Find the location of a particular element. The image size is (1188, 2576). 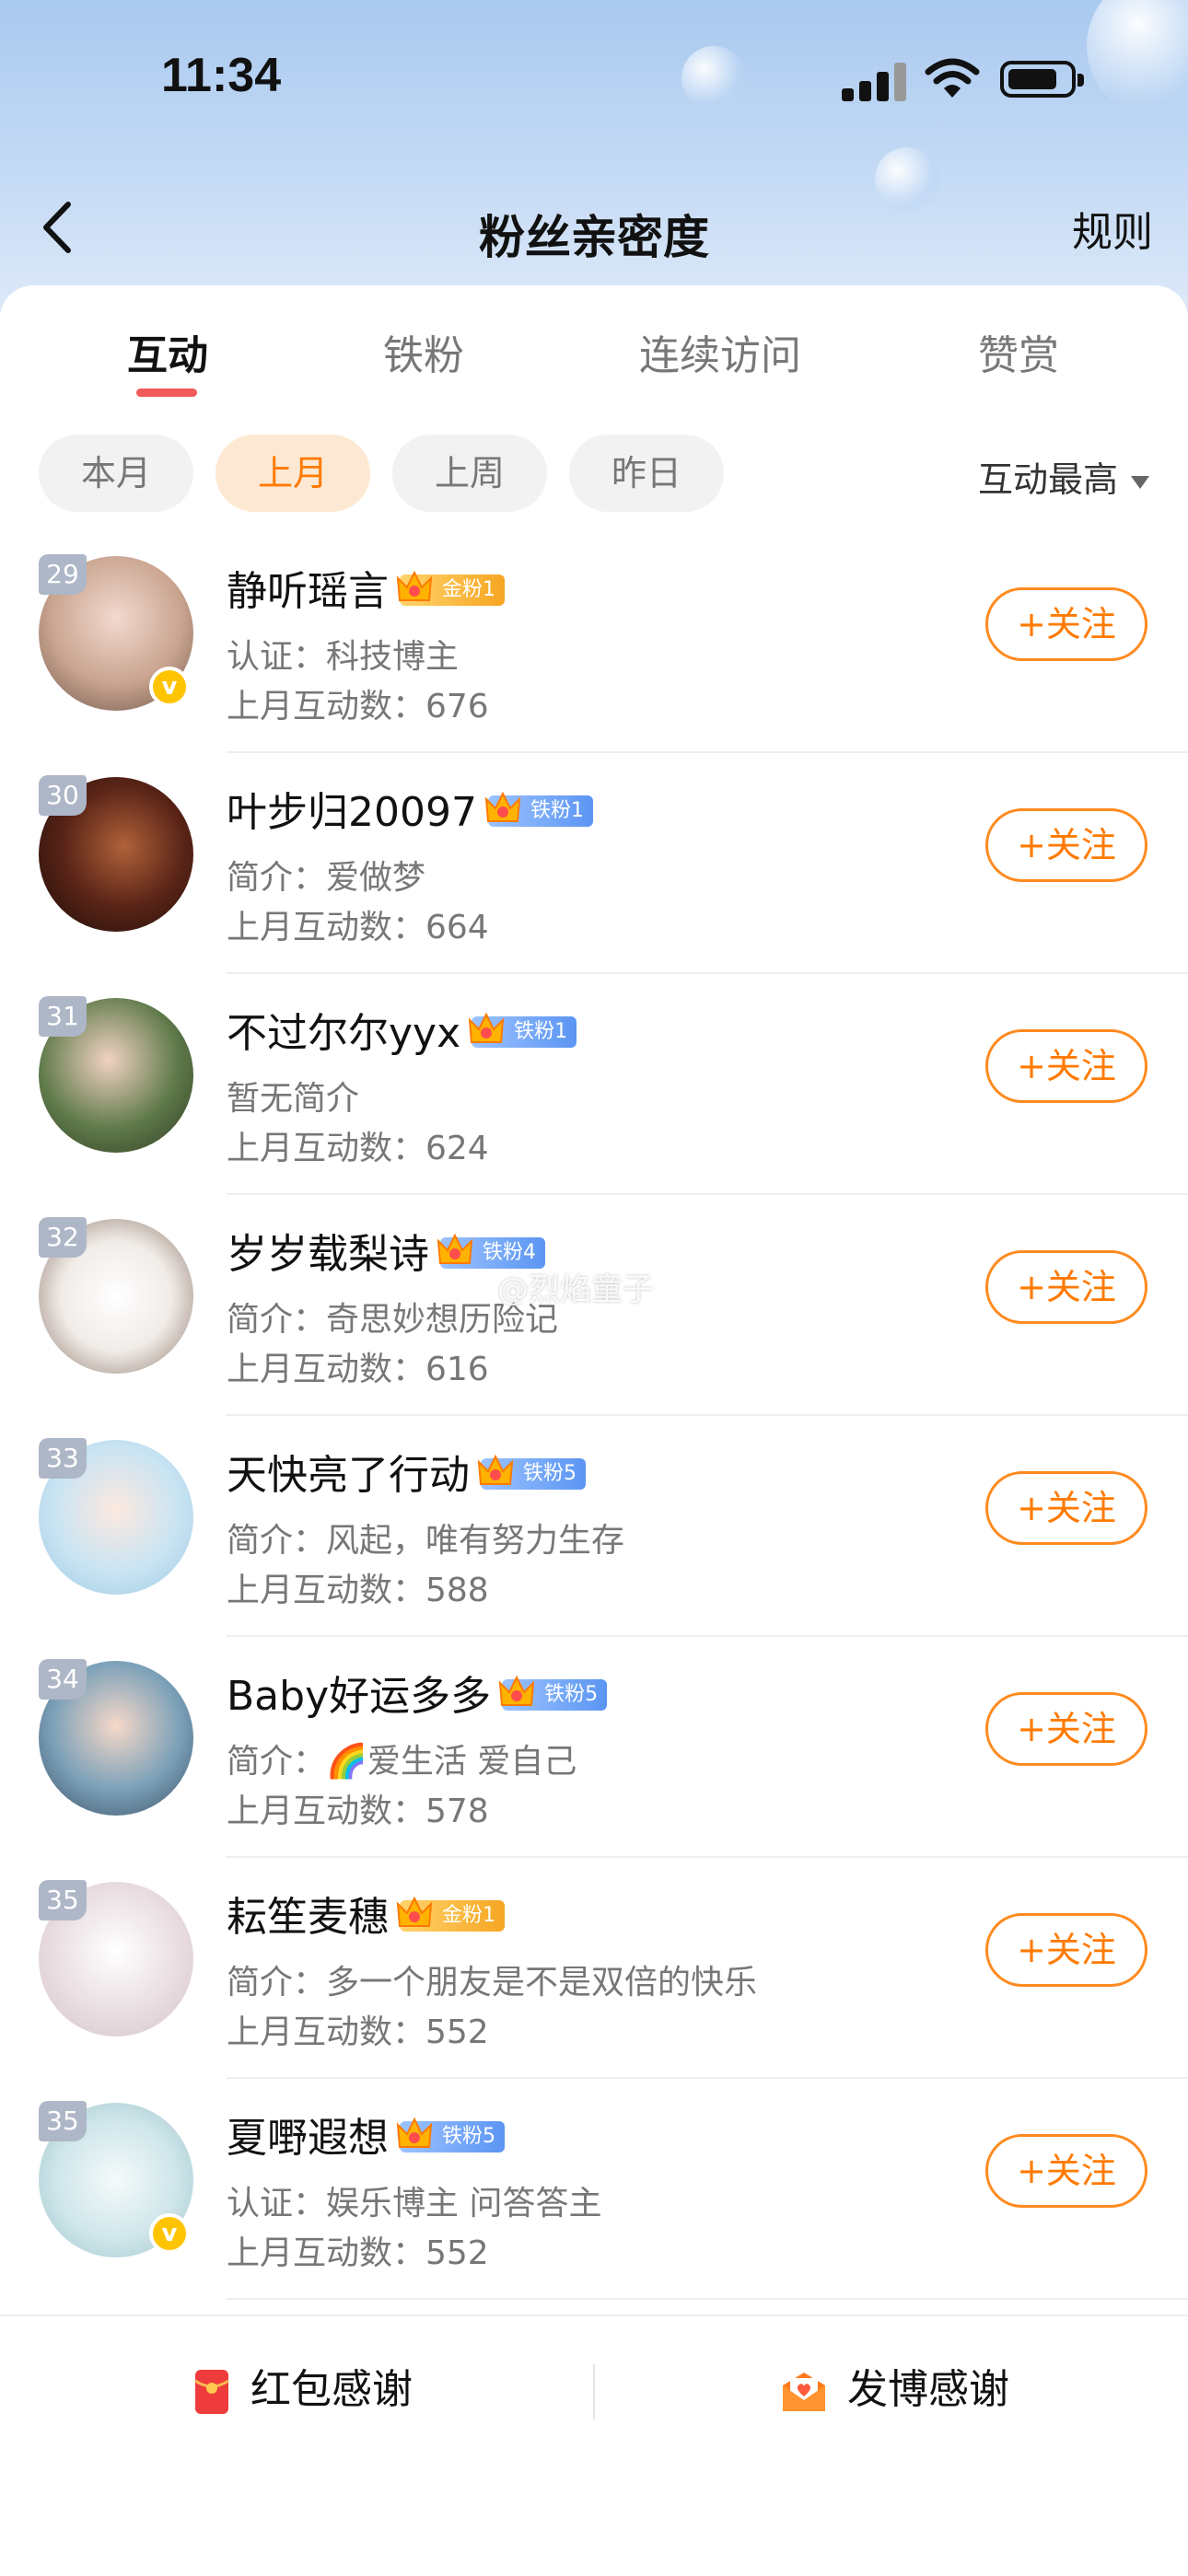

fan-bio: 暂无简介 is located at coordinates (294, 1099).